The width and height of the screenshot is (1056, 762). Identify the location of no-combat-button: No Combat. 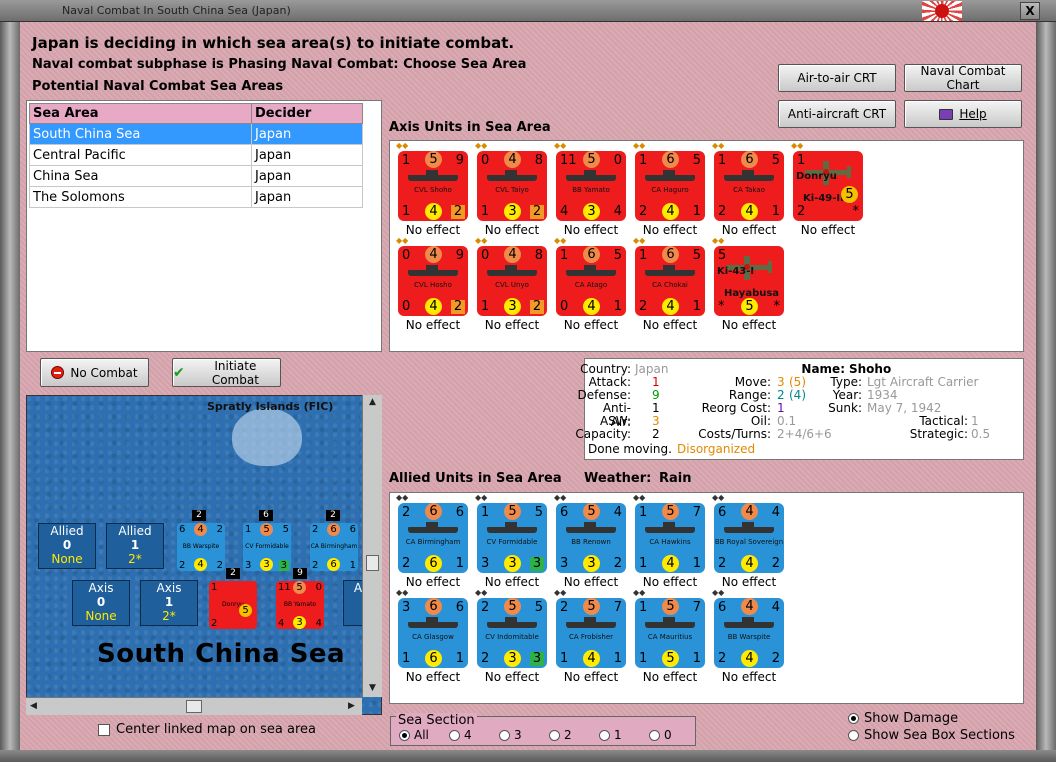
(94, 372).